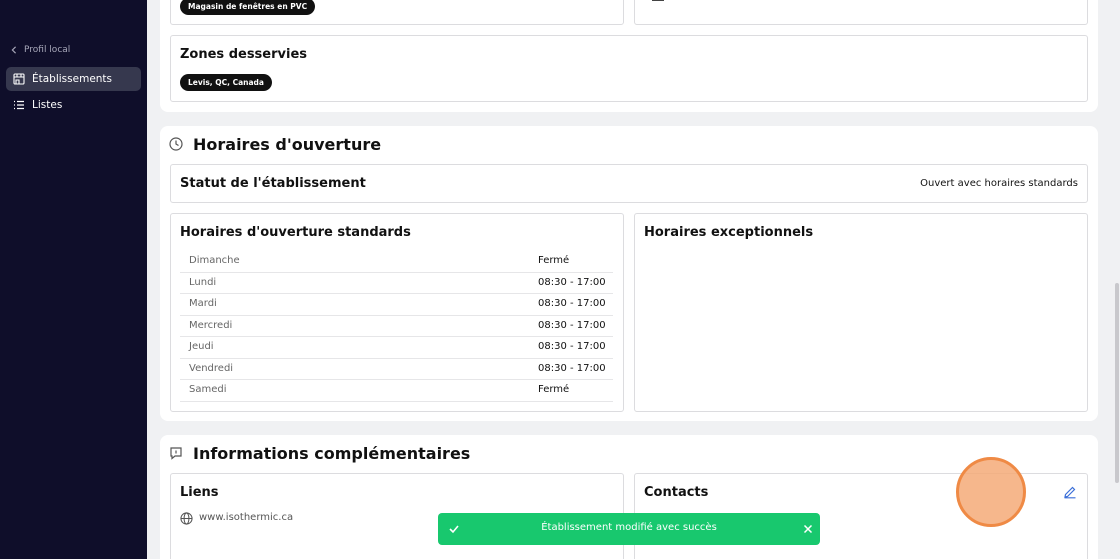 This screenshot has width=1120, height=559. I want to click on globe-icon, so click(186, 518).